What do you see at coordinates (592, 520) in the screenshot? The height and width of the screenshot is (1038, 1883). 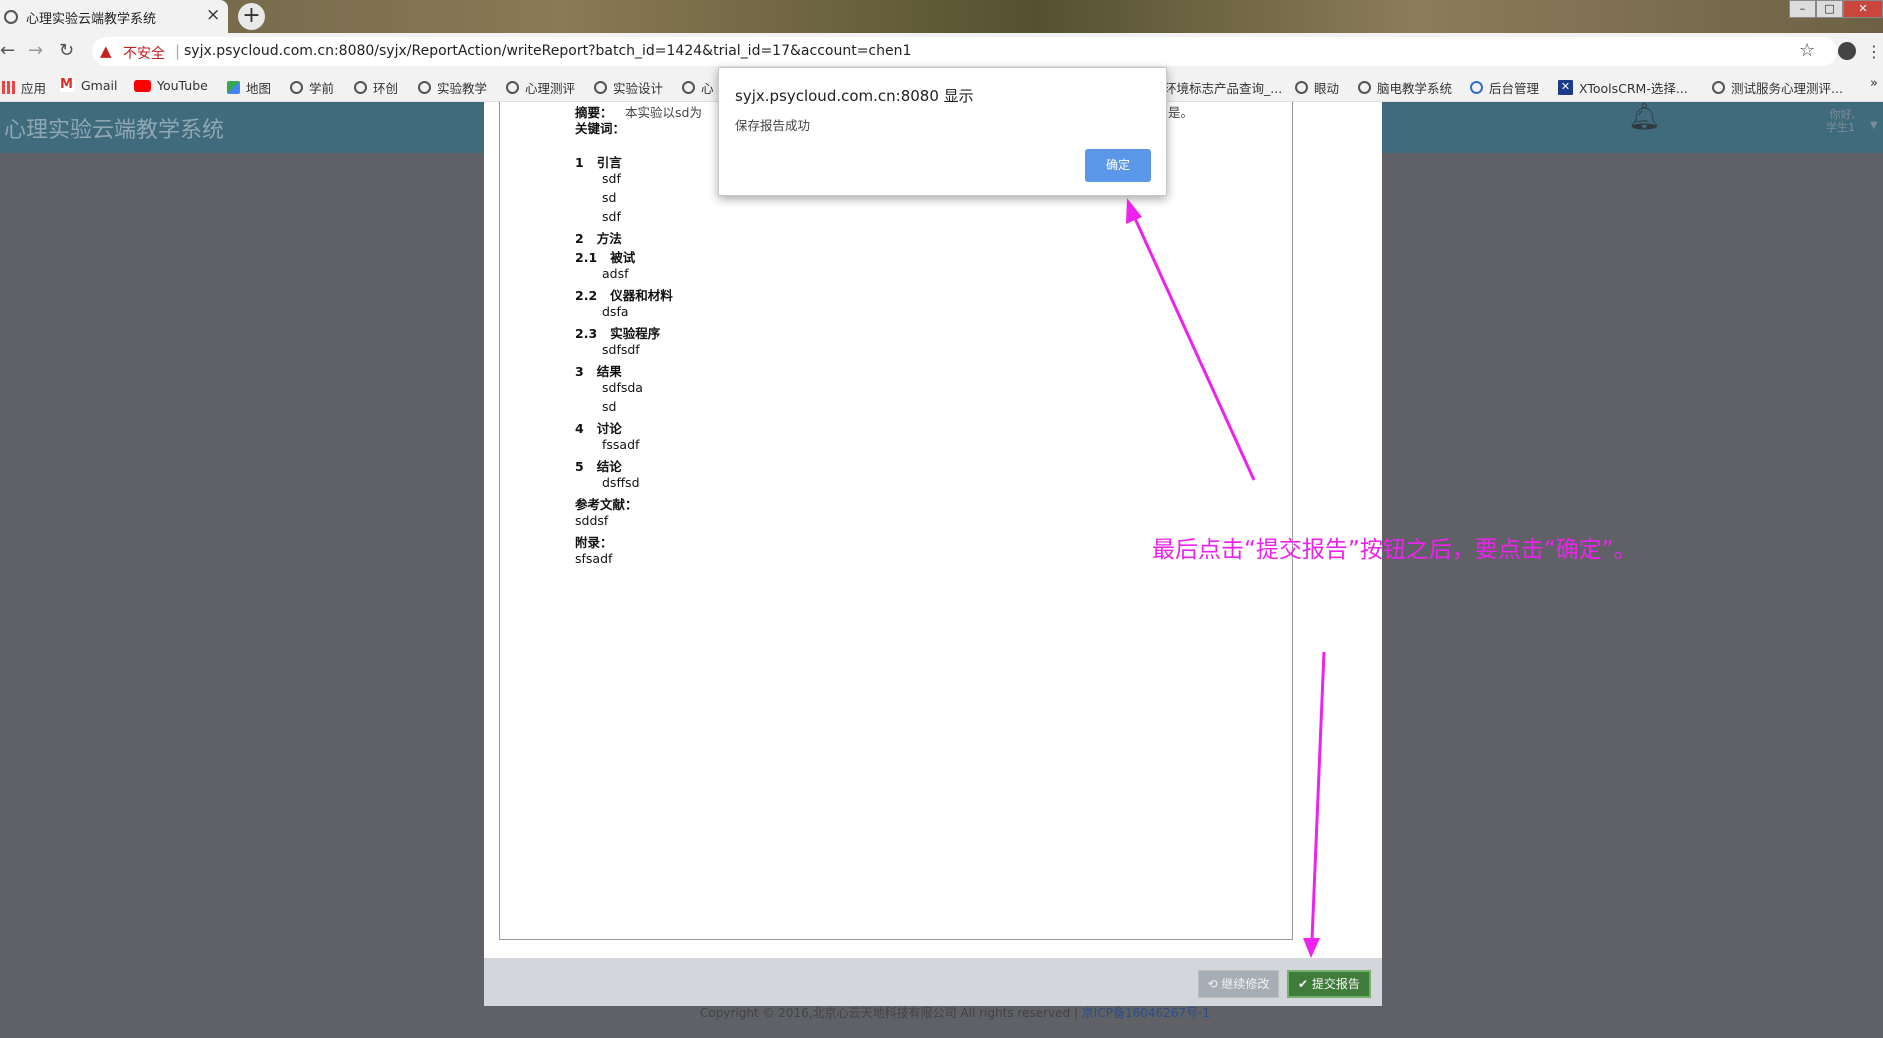 I see `references-text: sddsf` at bounding box center [592, 520].